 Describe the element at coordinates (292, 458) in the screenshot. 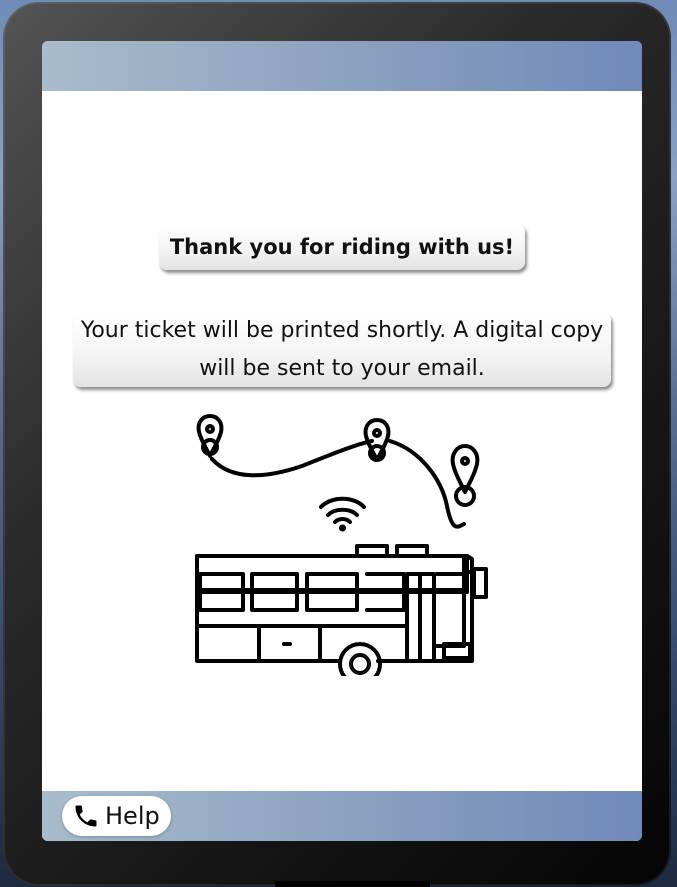

I see `route-path-icon` at that location.